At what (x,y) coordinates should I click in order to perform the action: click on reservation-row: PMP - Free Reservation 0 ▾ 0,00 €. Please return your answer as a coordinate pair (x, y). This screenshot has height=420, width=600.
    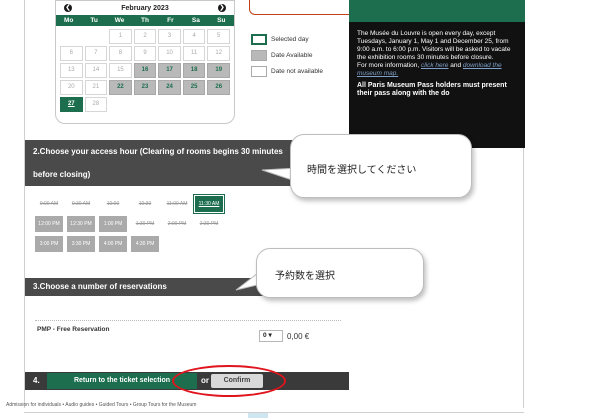
    Looking at the image, I should click on (188, 334).